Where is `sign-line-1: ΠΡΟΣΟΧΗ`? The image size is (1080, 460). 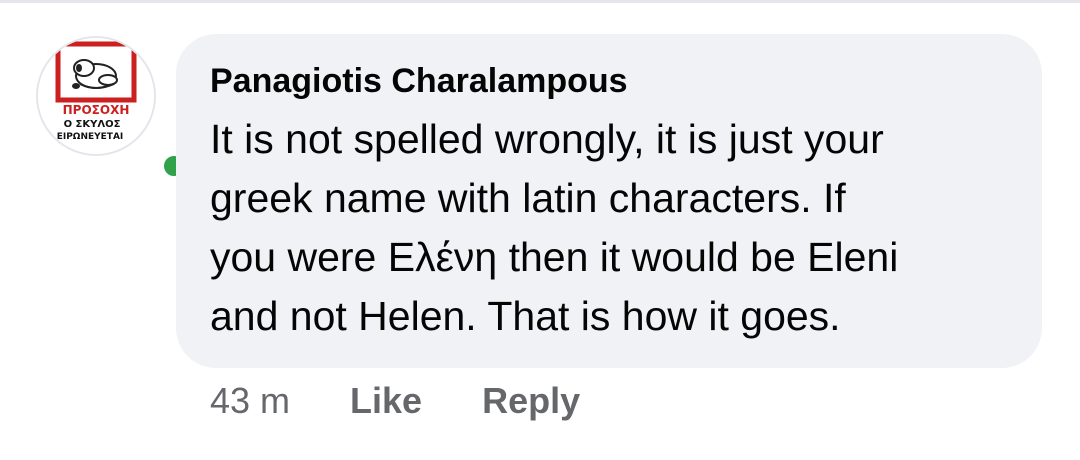 sign-line-1: ΠΡΟΣΟΧΗ is located at coordinates (96, 110).